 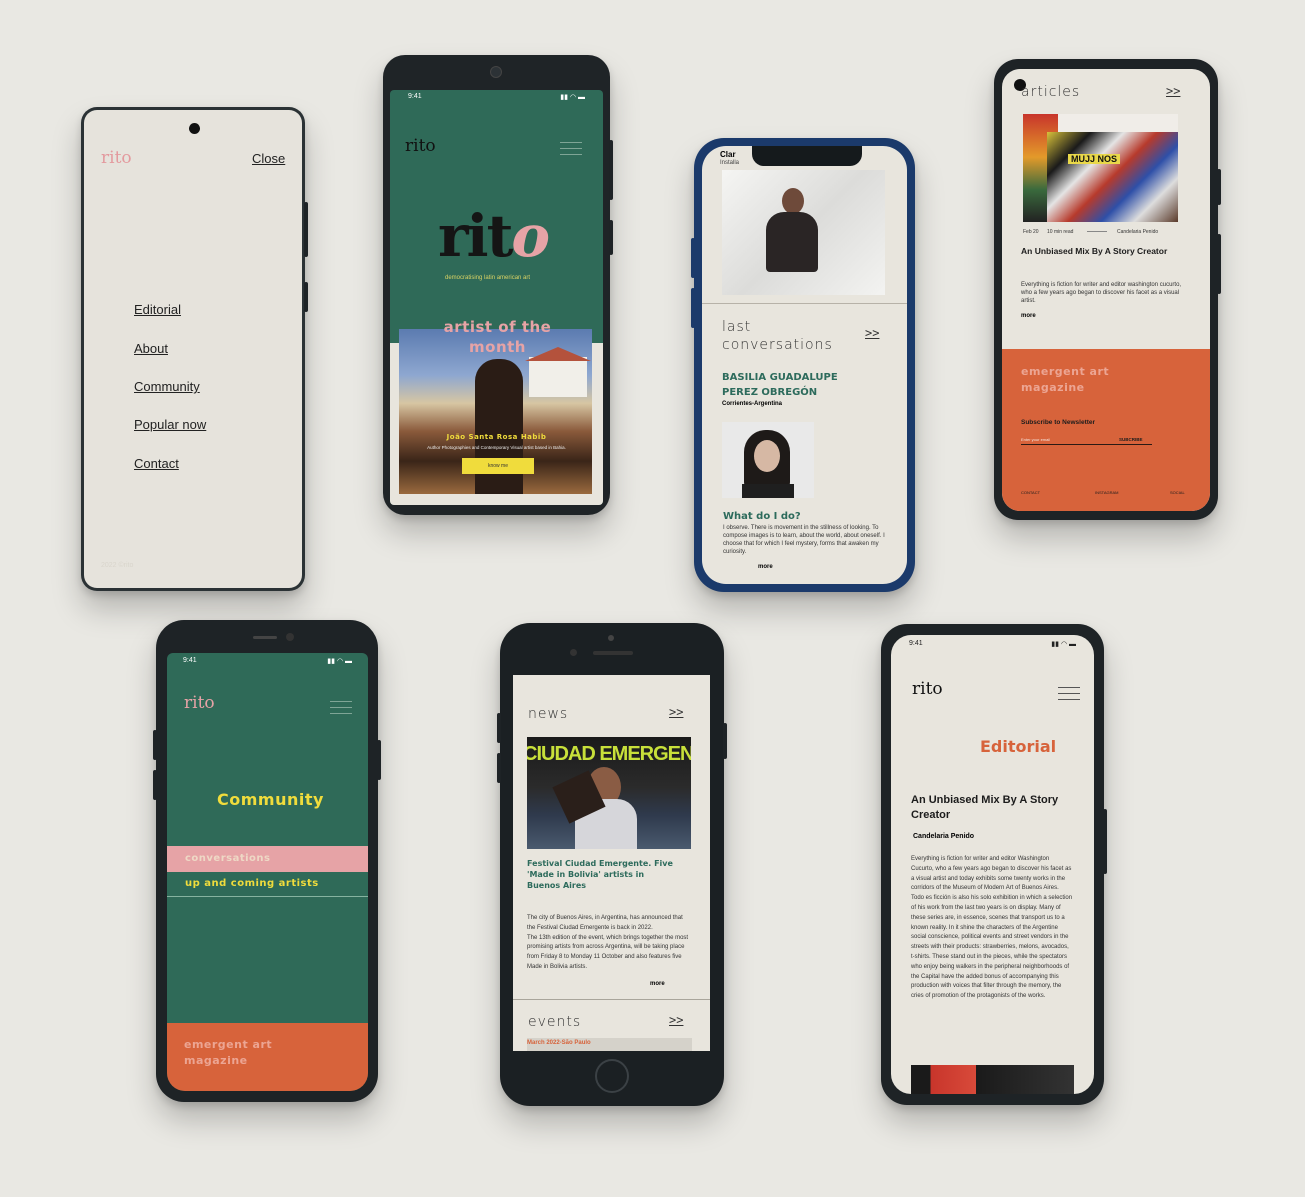 What do you see at coordinates (170, 424) in the screenshot?
I see `menu-item-popular: Popular now` at bounding box center [170, 424].